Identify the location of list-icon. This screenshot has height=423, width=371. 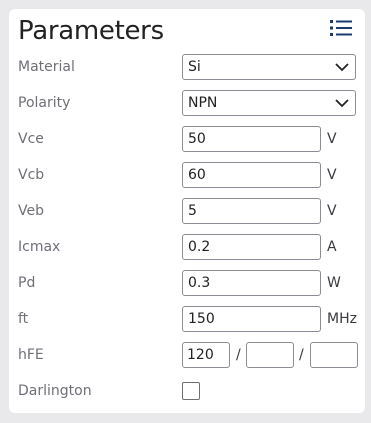
(341, 28).